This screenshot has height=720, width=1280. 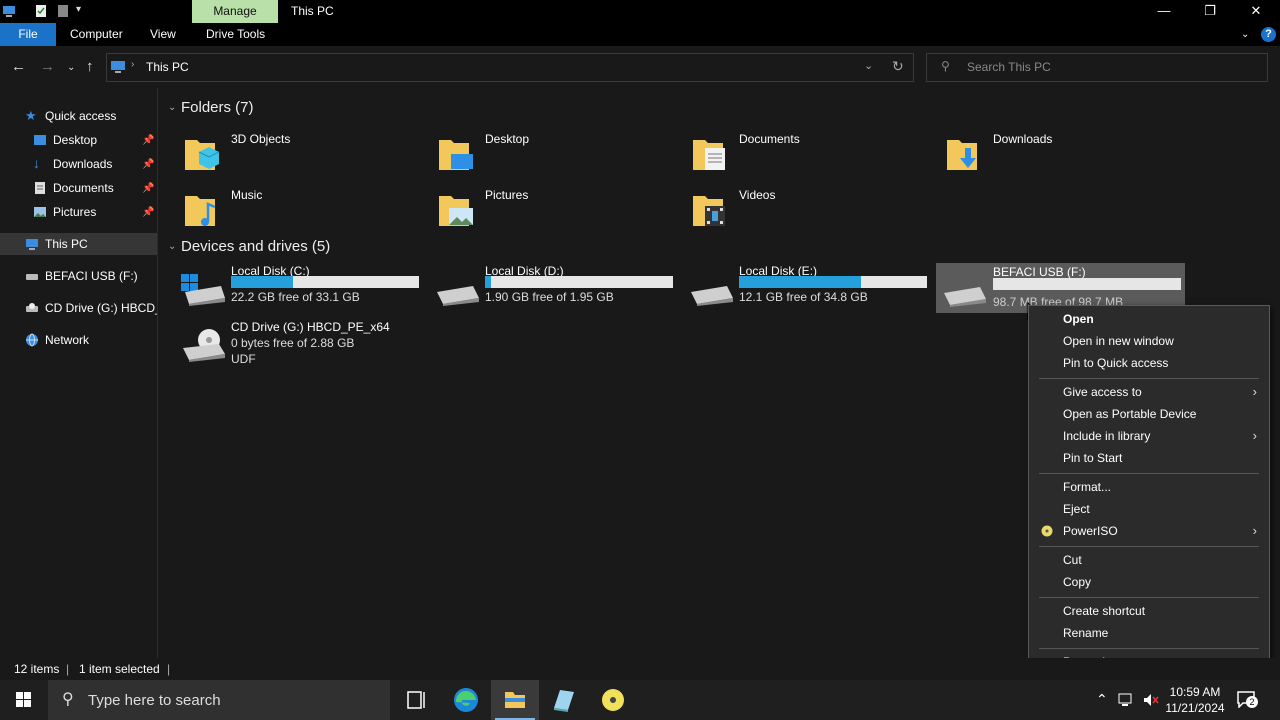 What do you see at coordinates (515, 700) in the screenshot?
I see `file-explorer-taskbar-button` at bounding box center [515, 700].